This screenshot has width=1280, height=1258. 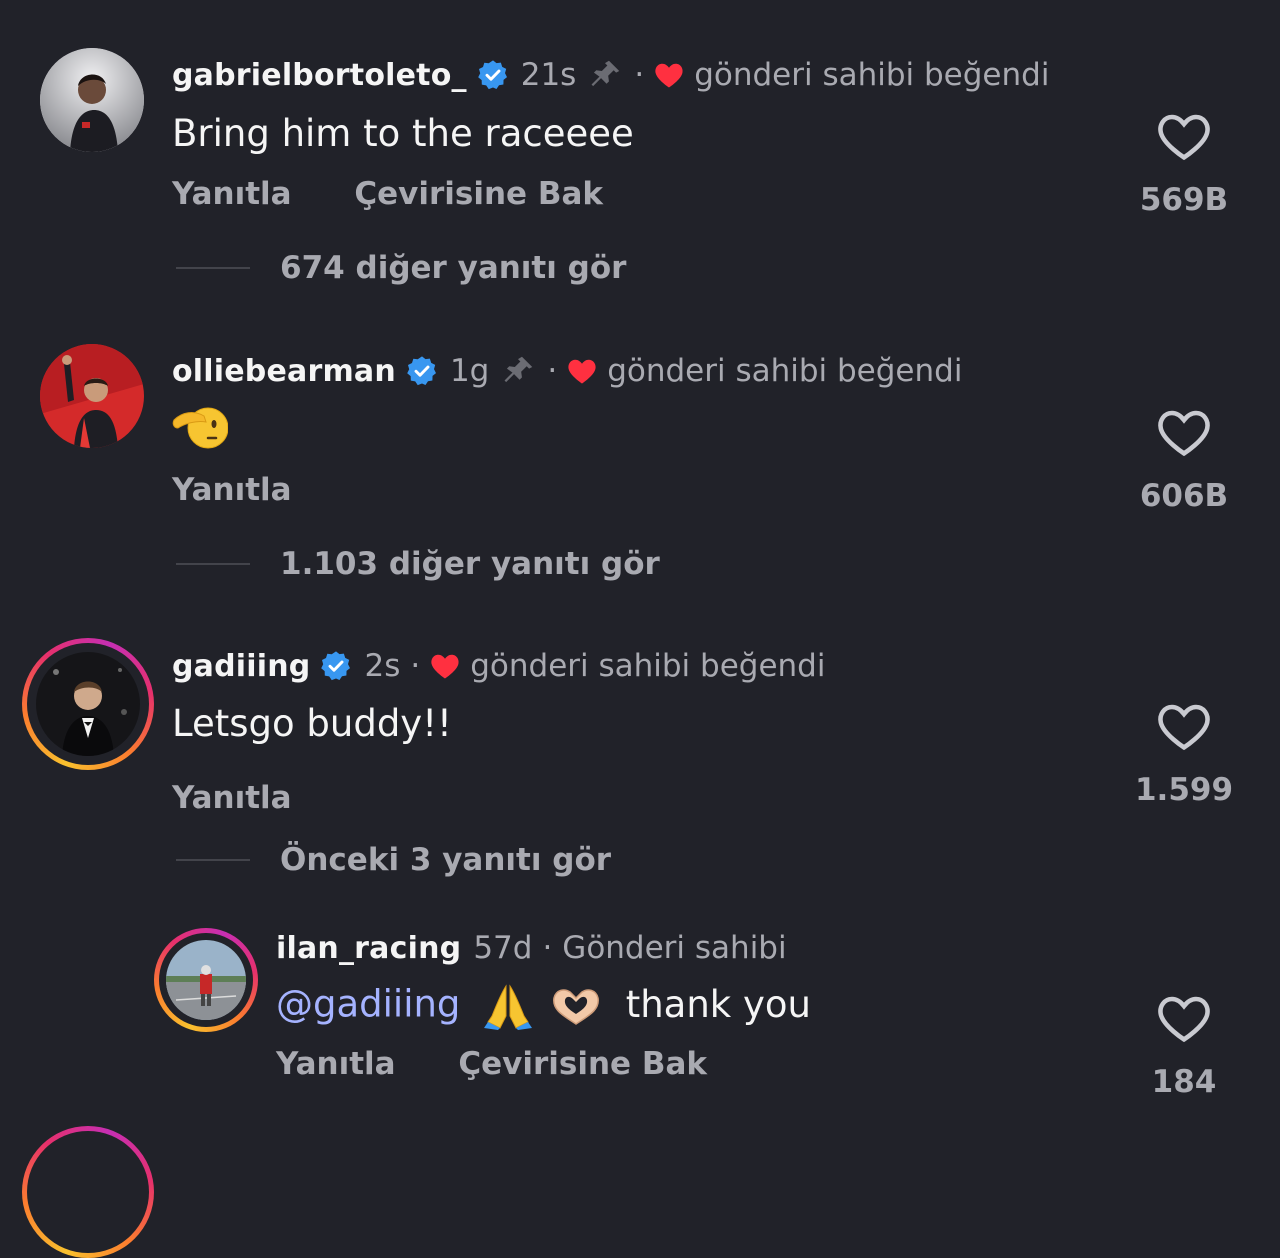 I want to click on like-section: 569B, so click(x=1184, y=165).